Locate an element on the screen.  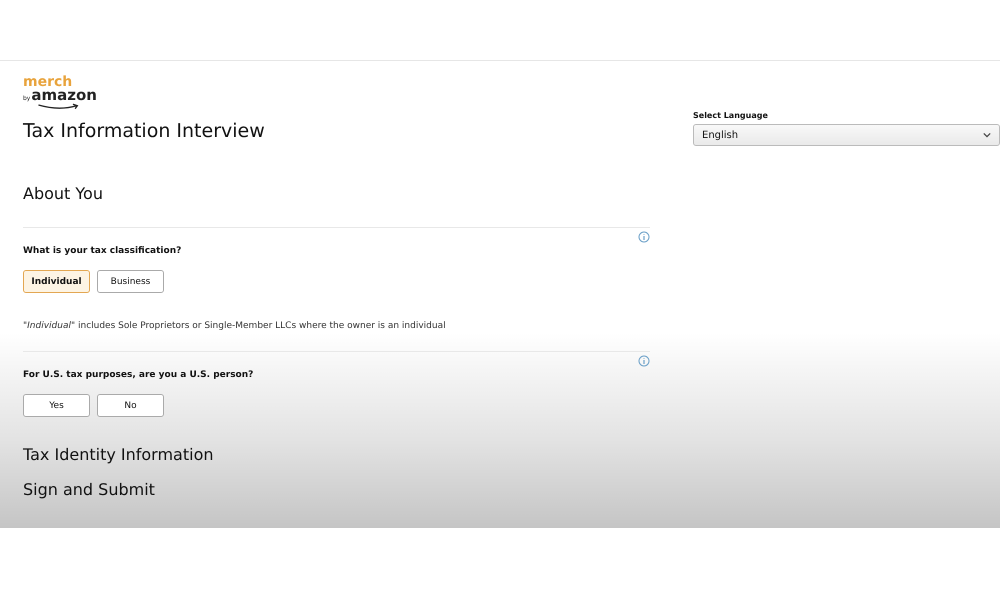
section-heading: Tax Identity Information is located at coordinates (119, 454).